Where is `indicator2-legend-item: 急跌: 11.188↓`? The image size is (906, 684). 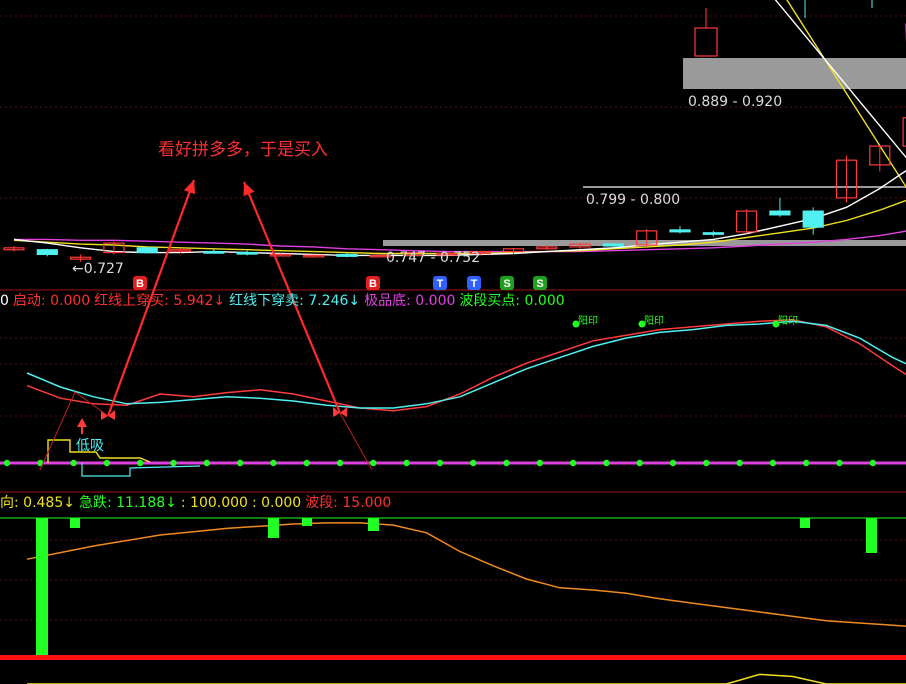 indicator2-legend-item: 急跌: 11.188↓ is located at coordinates (127, 503).